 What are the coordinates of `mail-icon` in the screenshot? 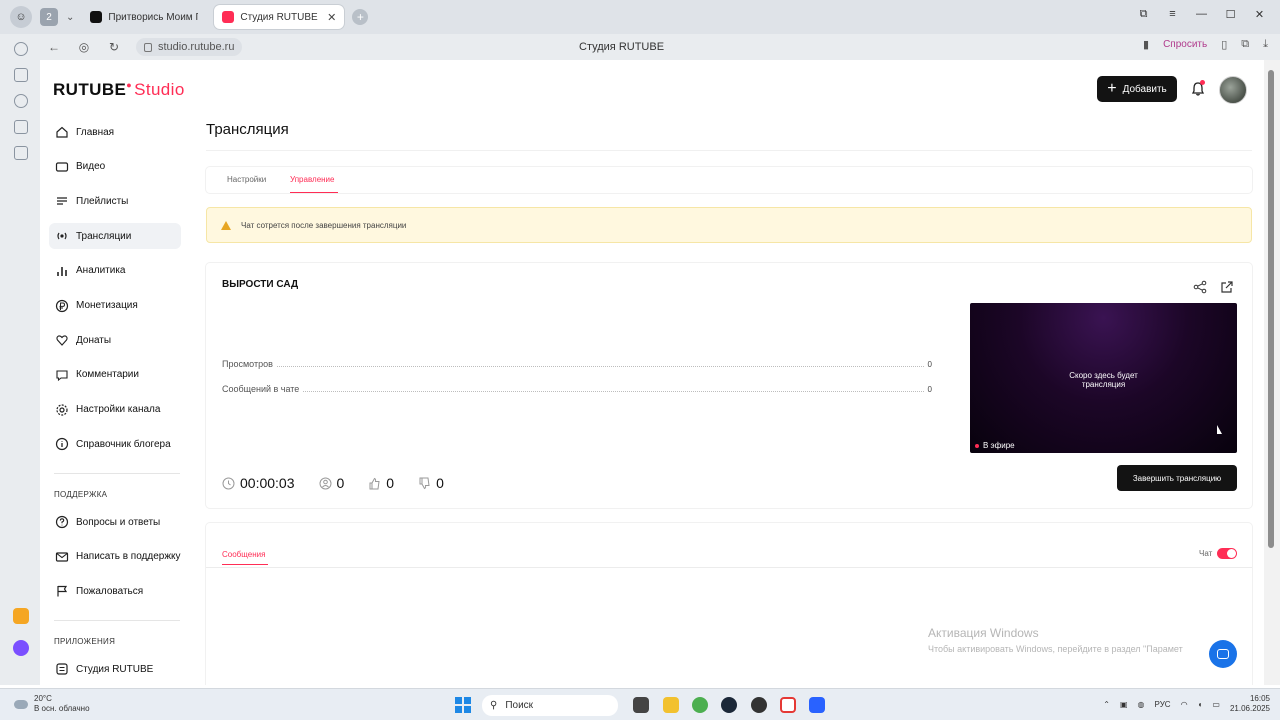 It's located at (62, 557).